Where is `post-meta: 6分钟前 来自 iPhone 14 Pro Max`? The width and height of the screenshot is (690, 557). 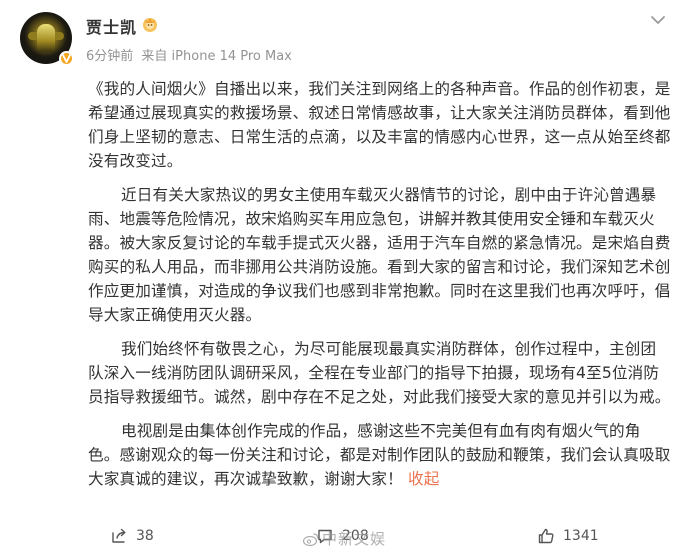 post-meta: 6分钟前 来自 iPhone 14 Pro Max is located at coordinates (191, 54).